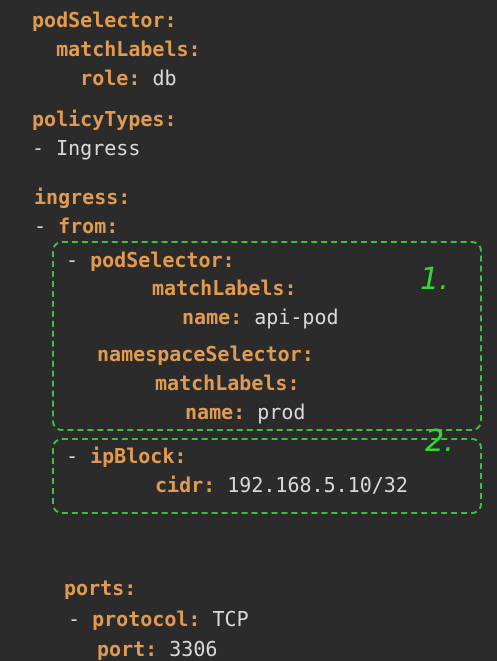 The height and width of the screenshot is (661, 497). What do you see at coordinates (121, 649) in the screenshot?
I see `key-port: port` at bounding box center [121, 649].